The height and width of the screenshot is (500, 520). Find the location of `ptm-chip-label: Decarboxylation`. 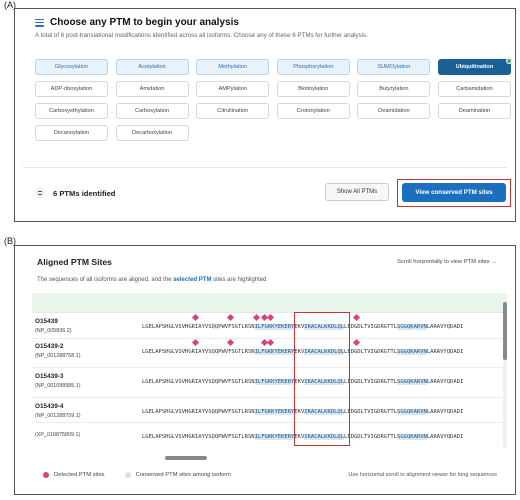

ptm-chip-label: Decarboxylation is located at coordinates (152, 133).